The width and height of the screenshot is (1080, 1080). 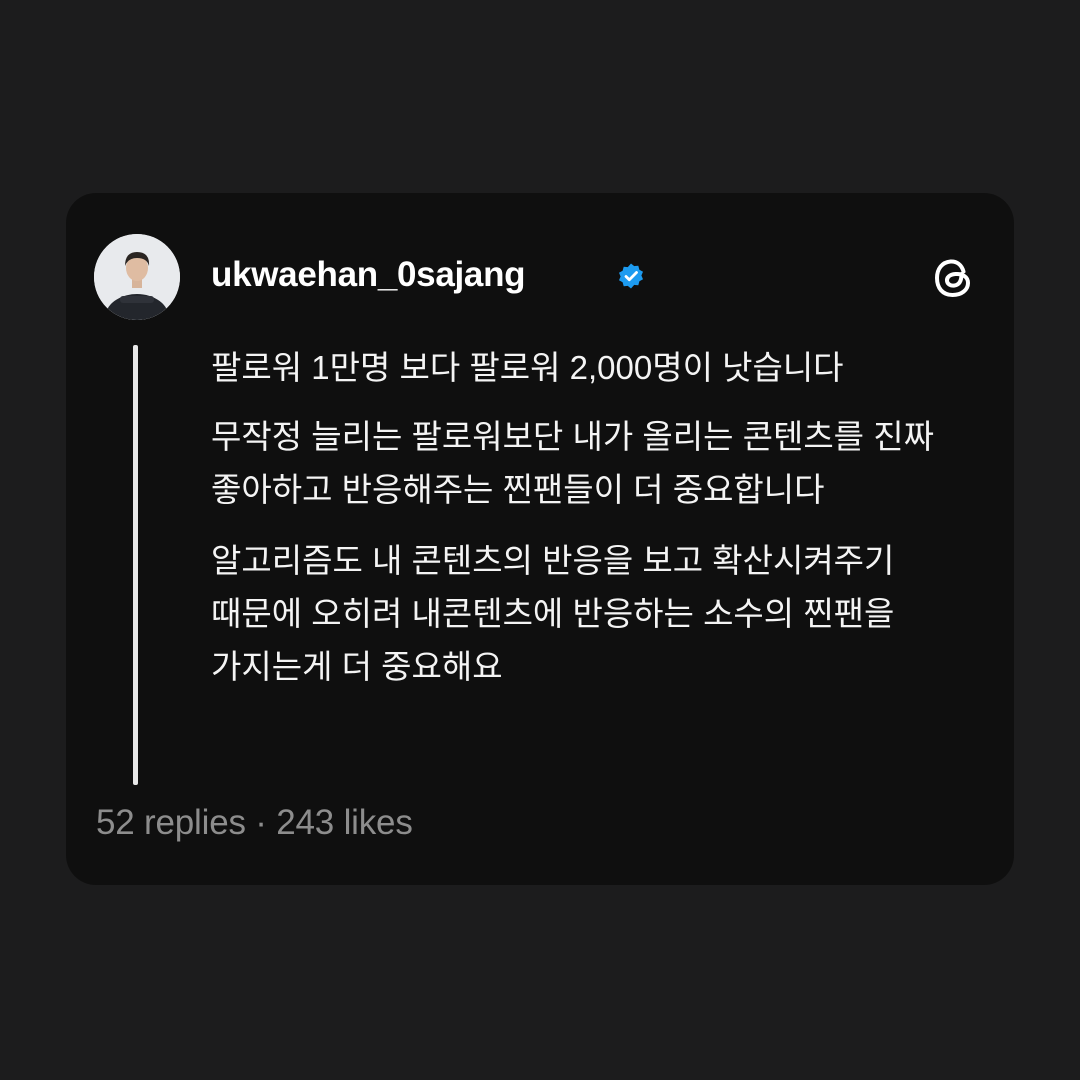 What do you see at coordinates (171, 822) in the screenshot?
I see `replies-count: 52 replies` at bounding box center [171, 822].